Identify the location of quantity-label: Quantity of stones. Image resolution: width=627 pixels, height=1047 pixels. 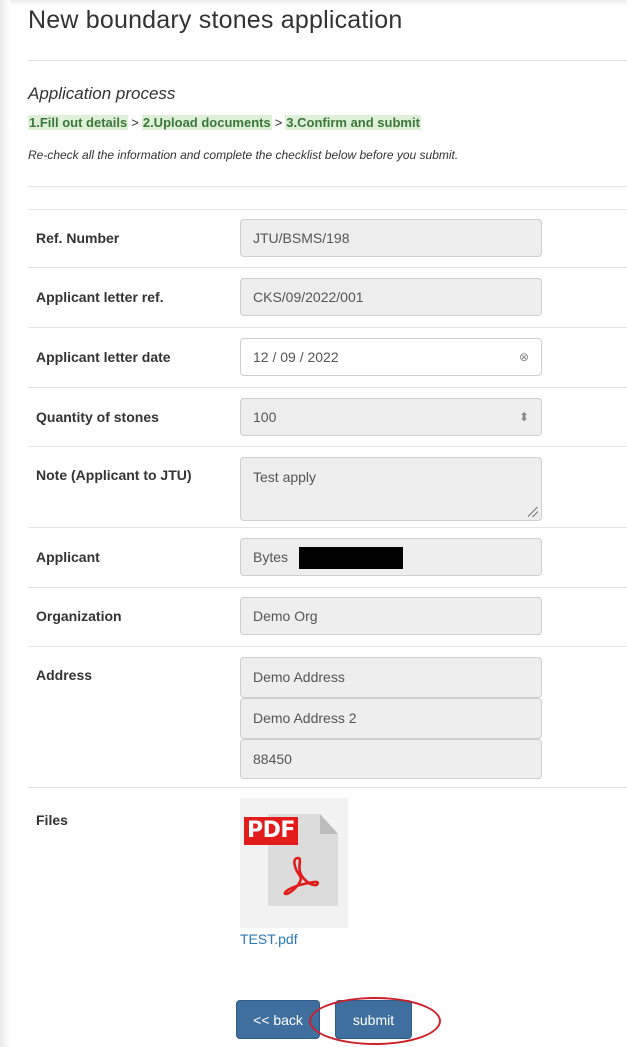
(97, 417).